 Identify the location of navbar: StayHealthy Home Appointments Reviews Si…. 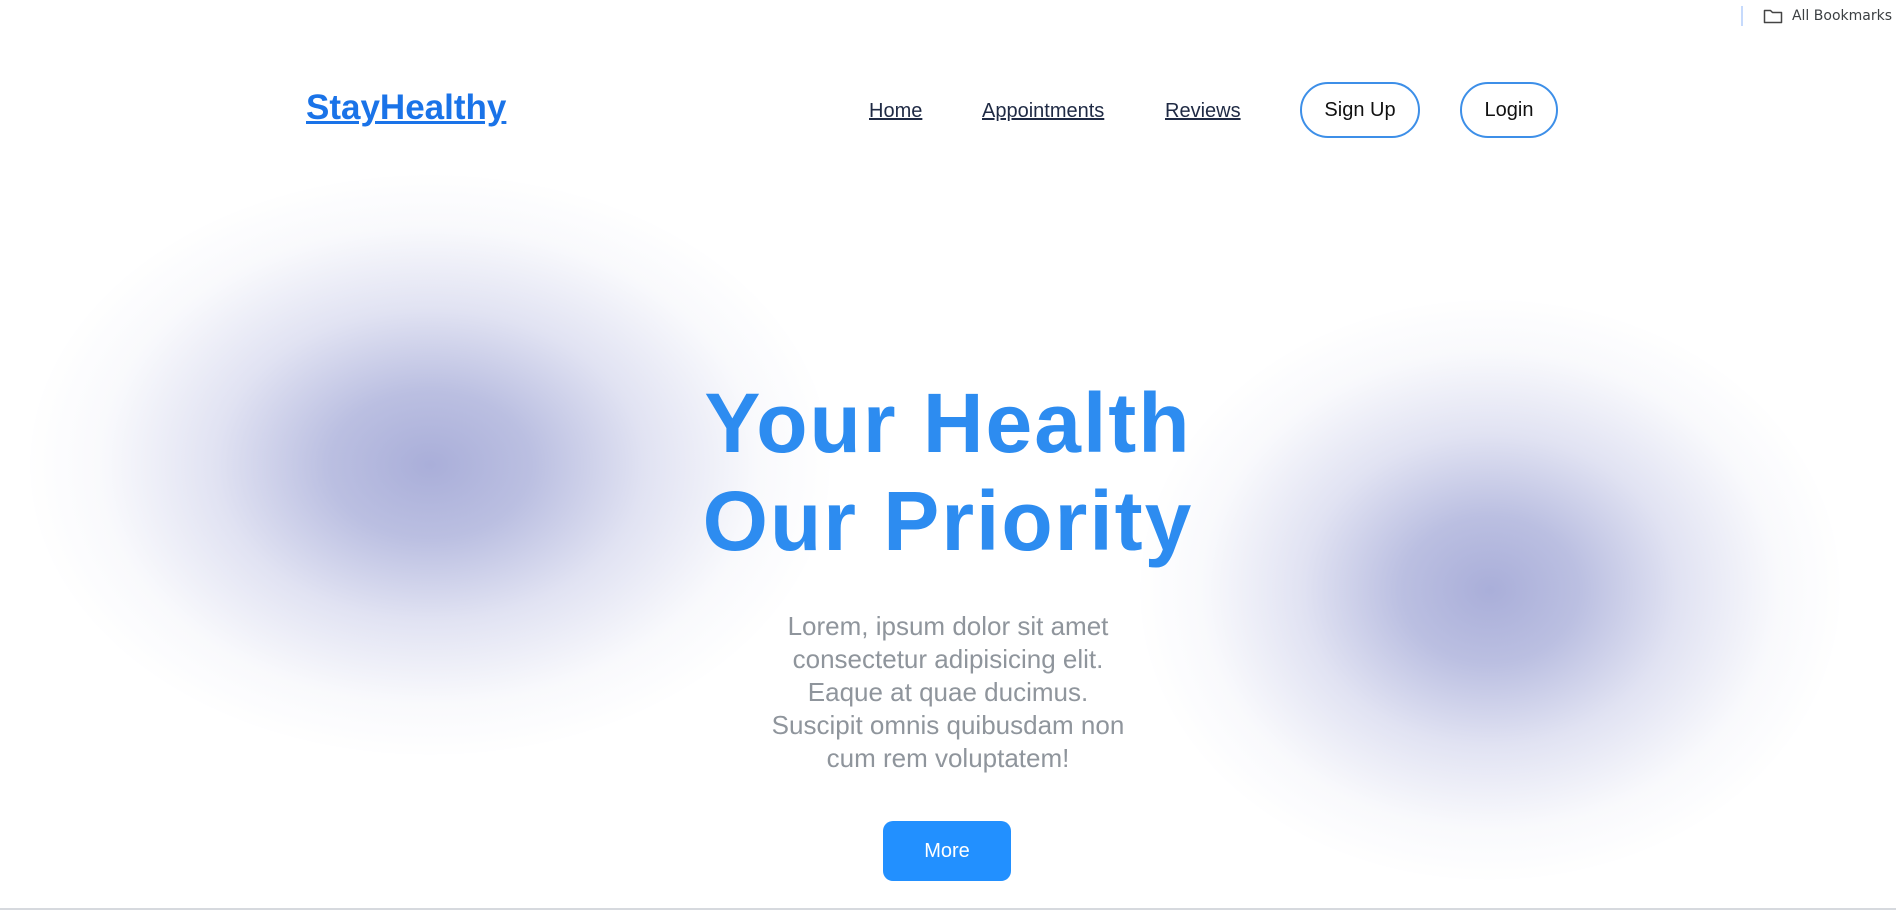
(948, 111).